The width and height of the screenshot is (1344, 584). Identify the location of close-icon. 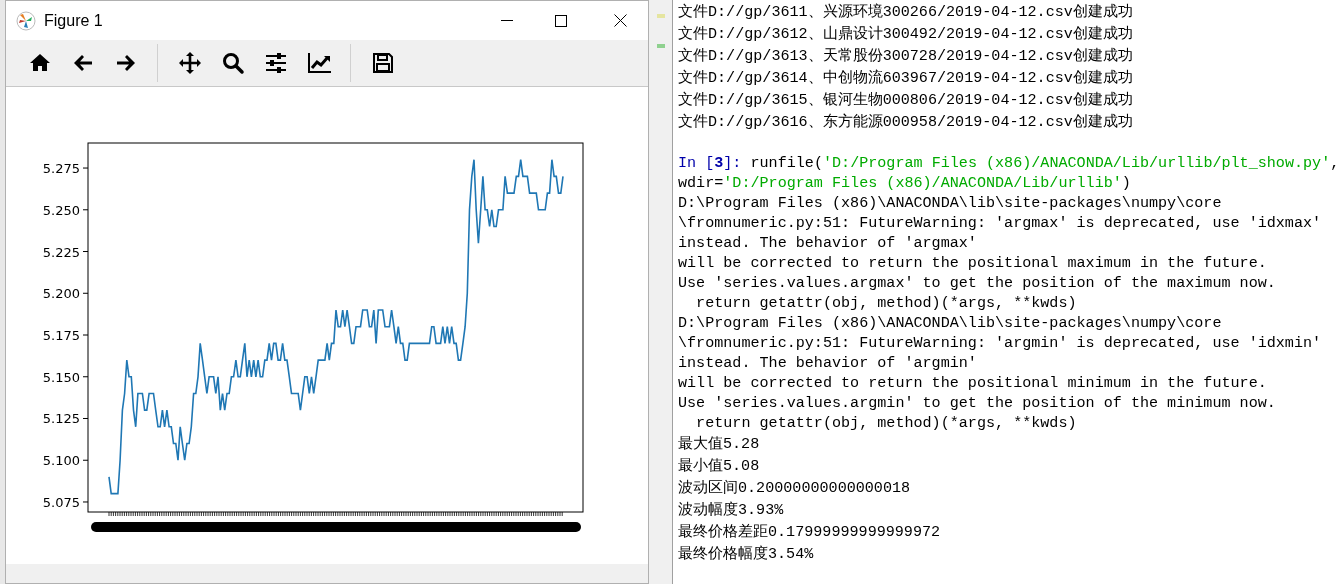
(620, 20).